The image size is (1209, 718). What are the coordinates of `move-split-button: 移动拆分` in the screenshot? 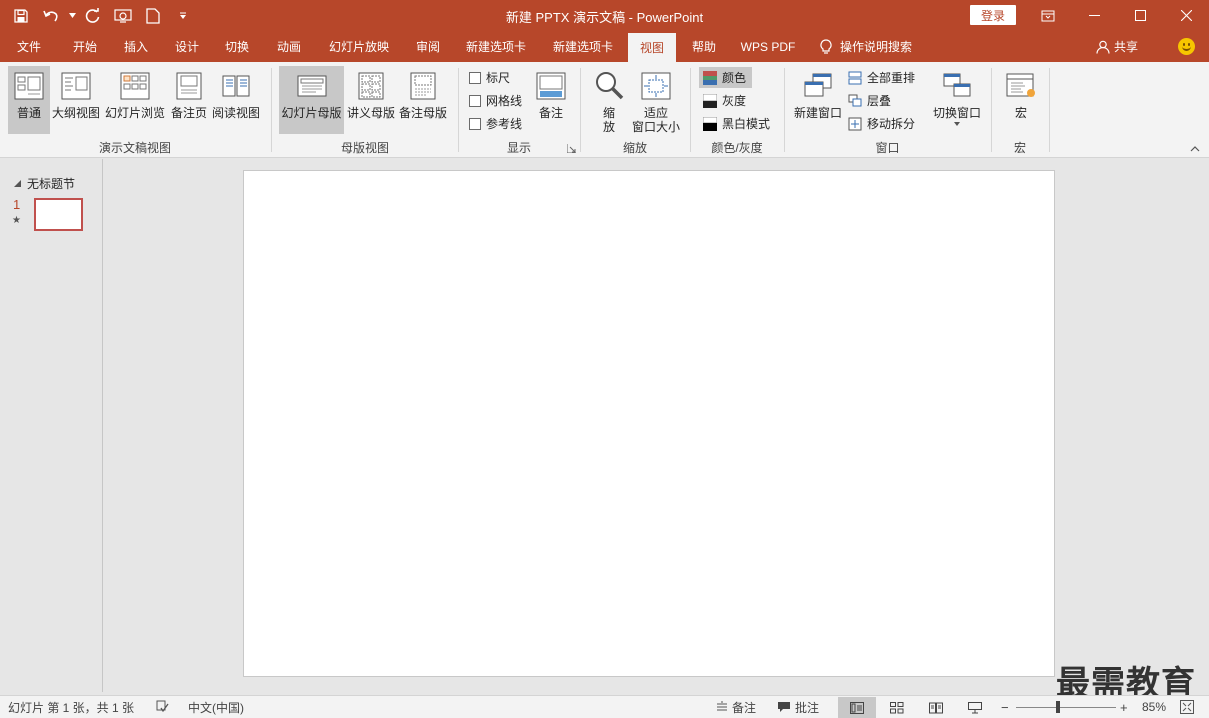 It's located at (881, 123).